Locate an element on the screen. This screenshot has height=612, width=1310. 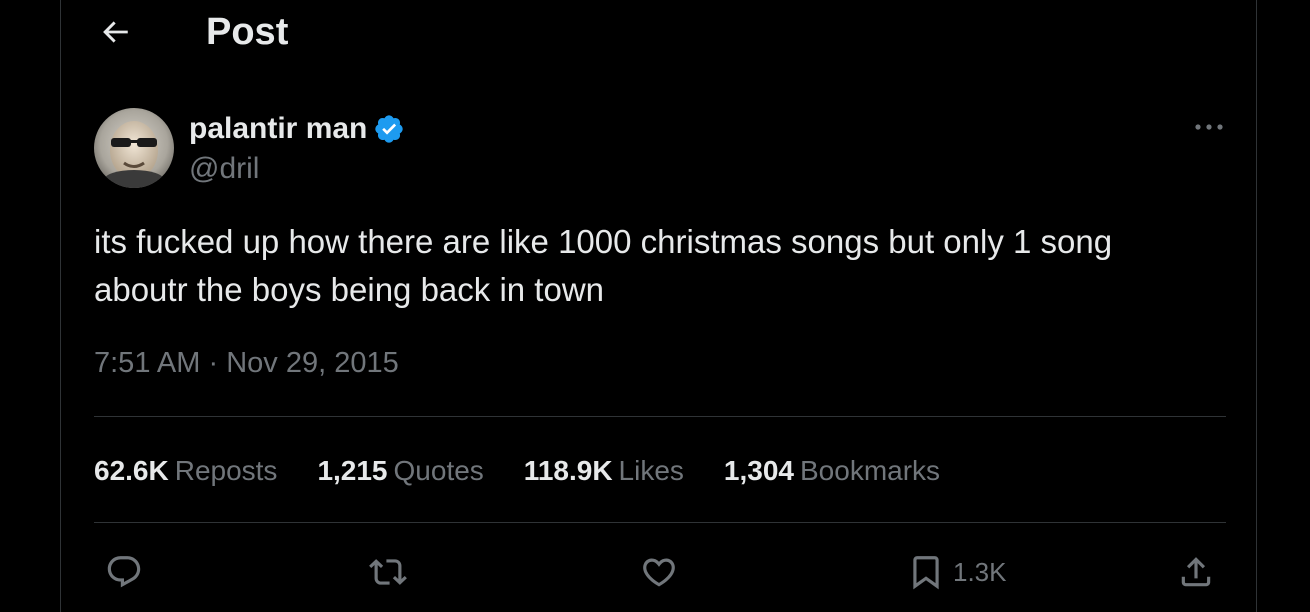
back-button is located at coordinates (115, 32).